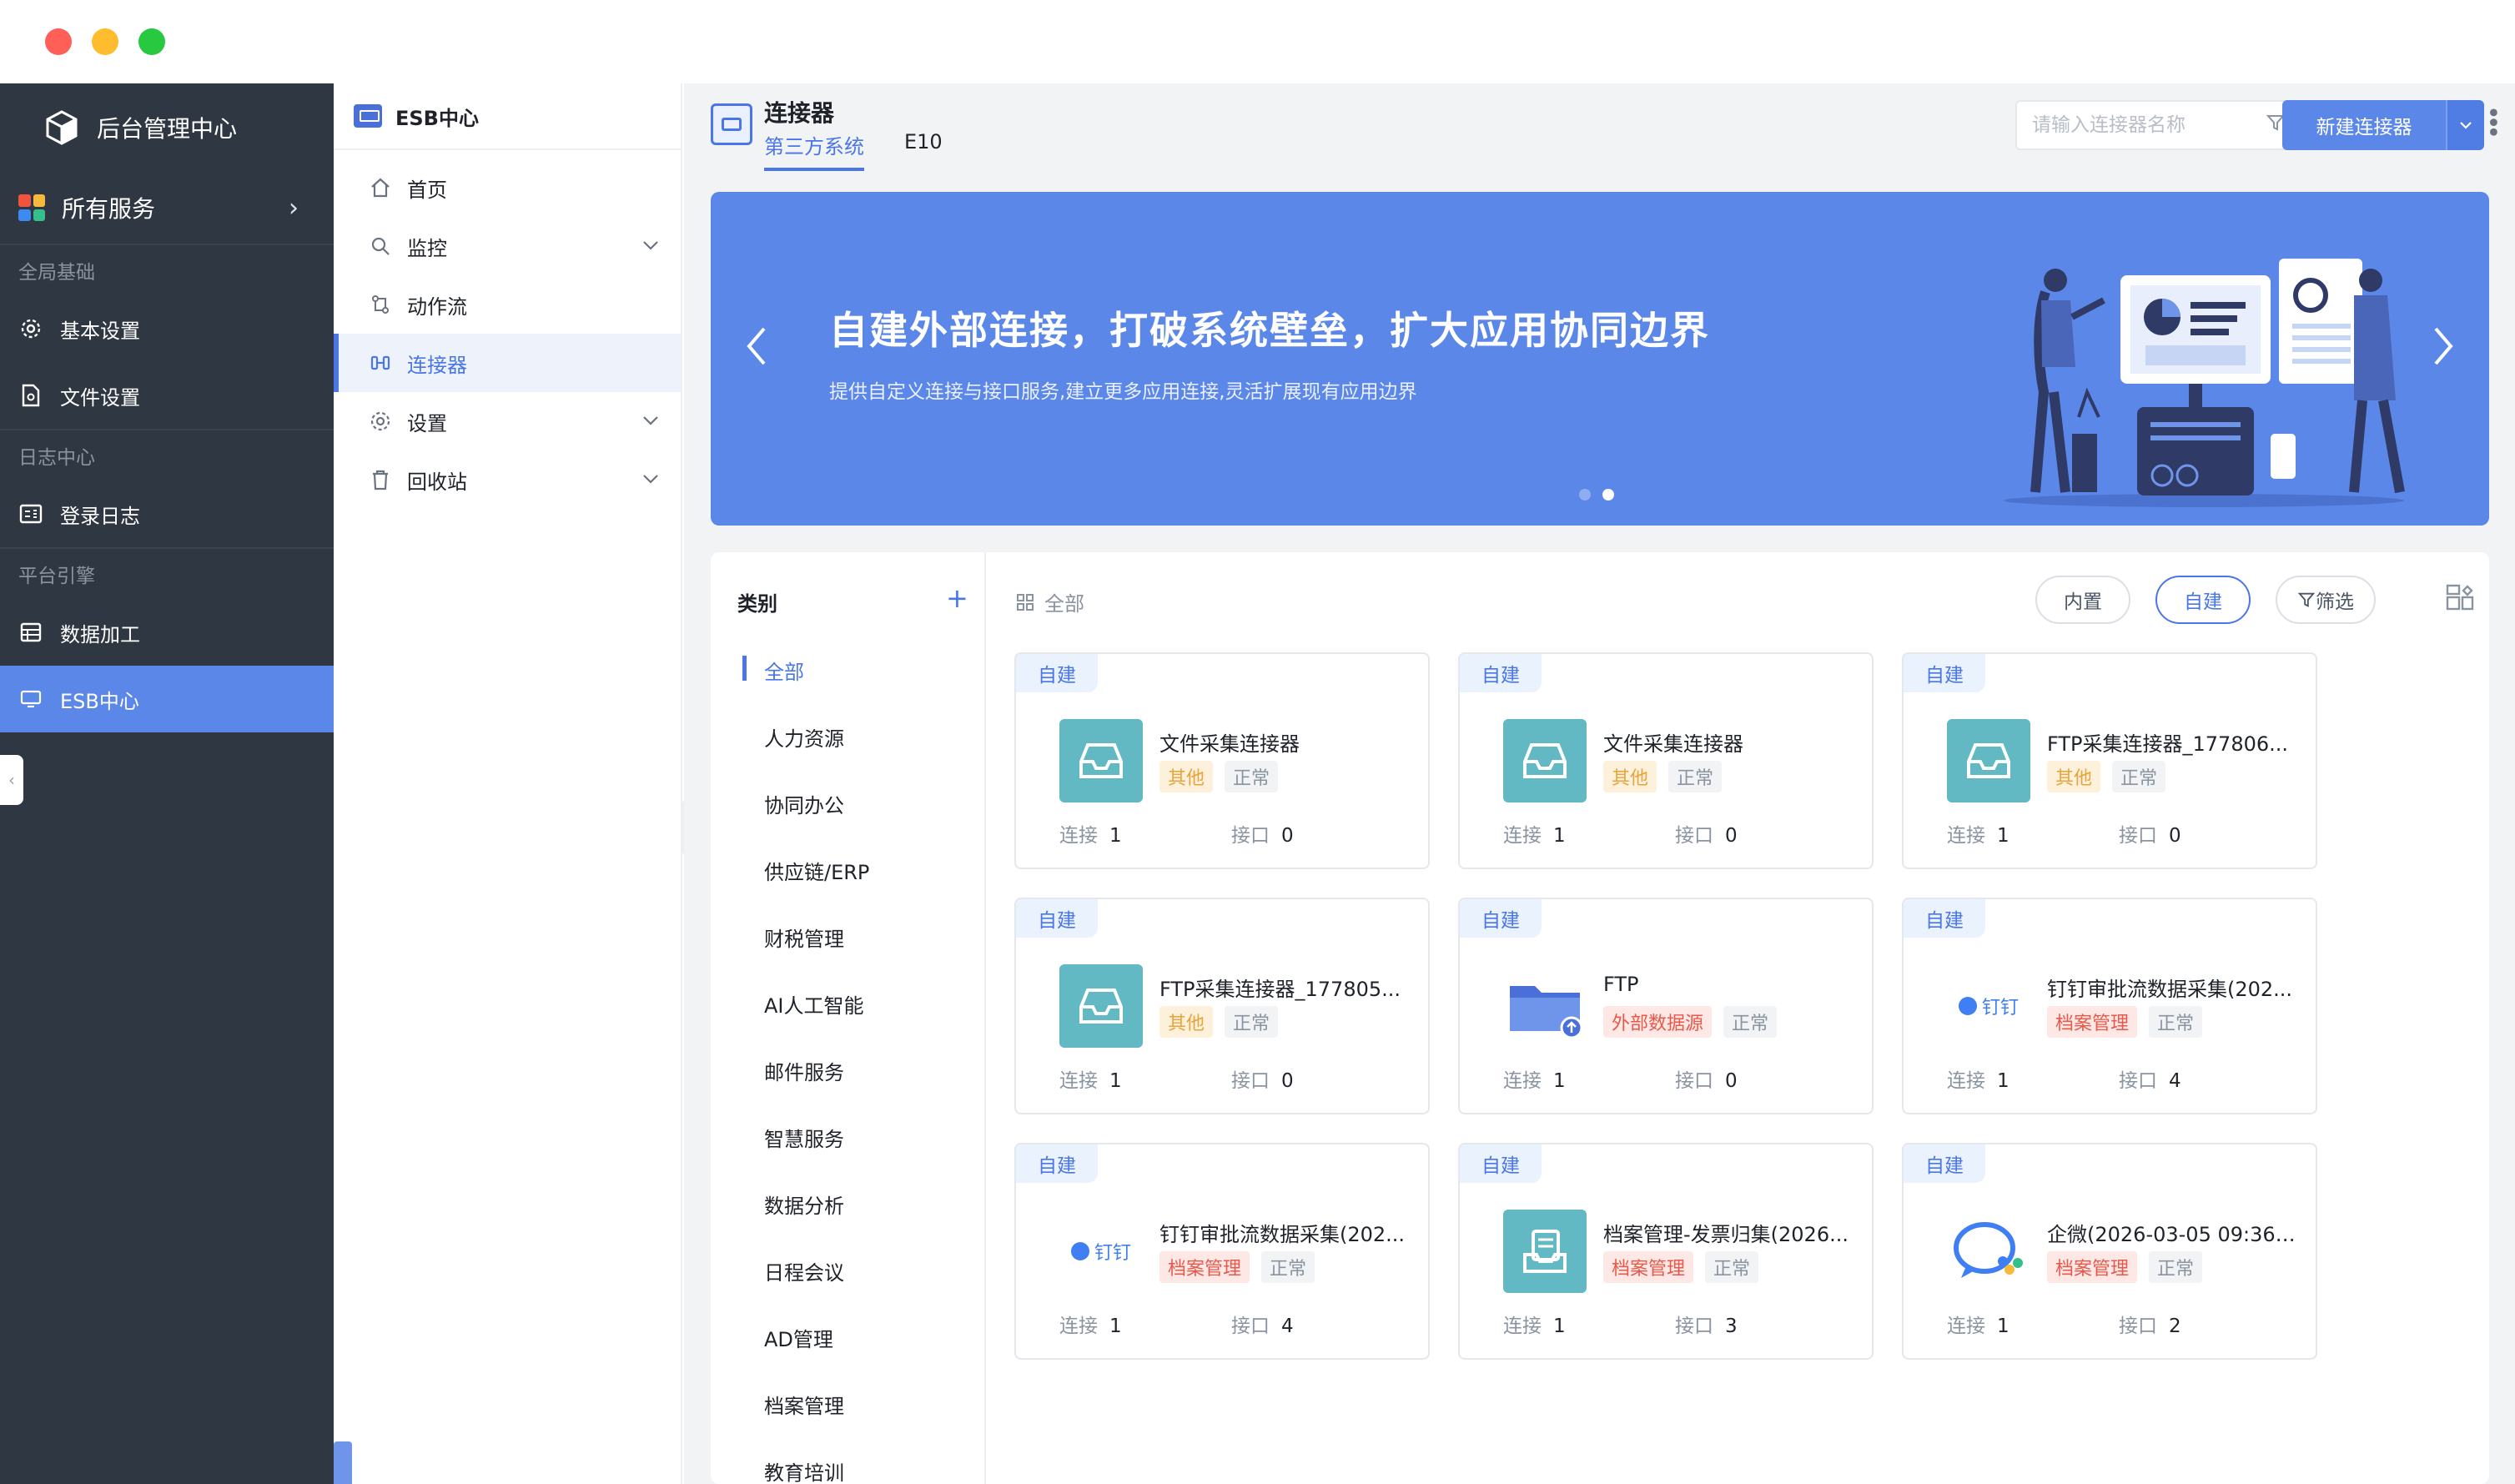  I want to click on submenu-item-settings: 设置, so click(508, 421).